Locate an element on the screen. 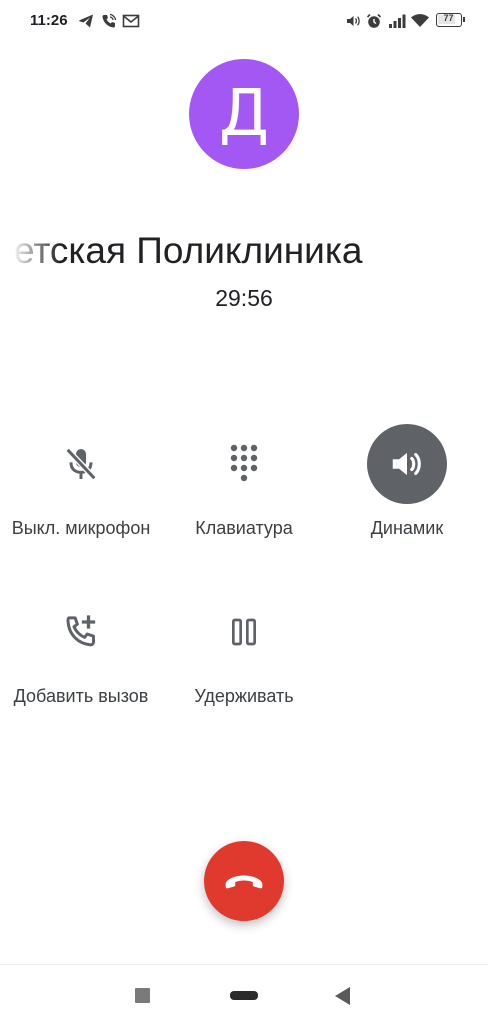 The image size is (488, 1024). call-timer: 29:56 is located at coordinates (244, 298).